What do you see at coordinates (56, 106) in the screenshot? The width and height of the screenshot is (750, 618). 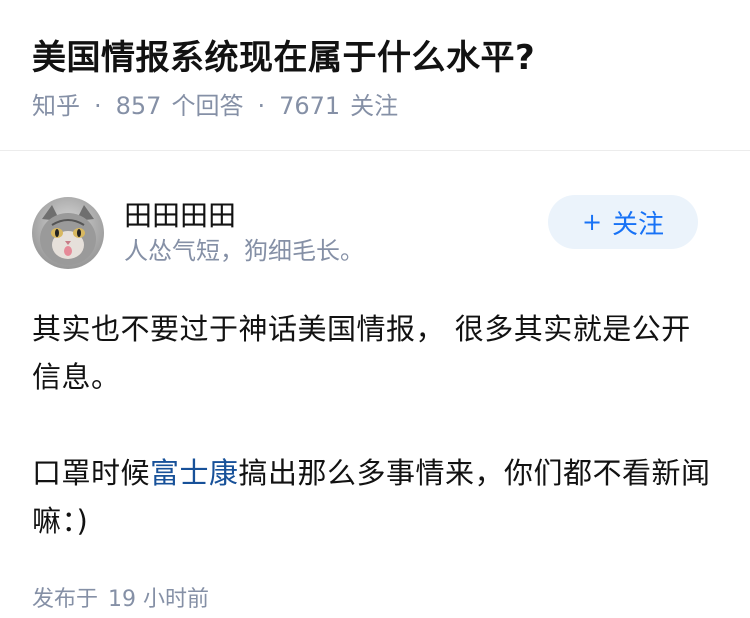 I see `source-label: 知乎` at bounding box center [56, 106].